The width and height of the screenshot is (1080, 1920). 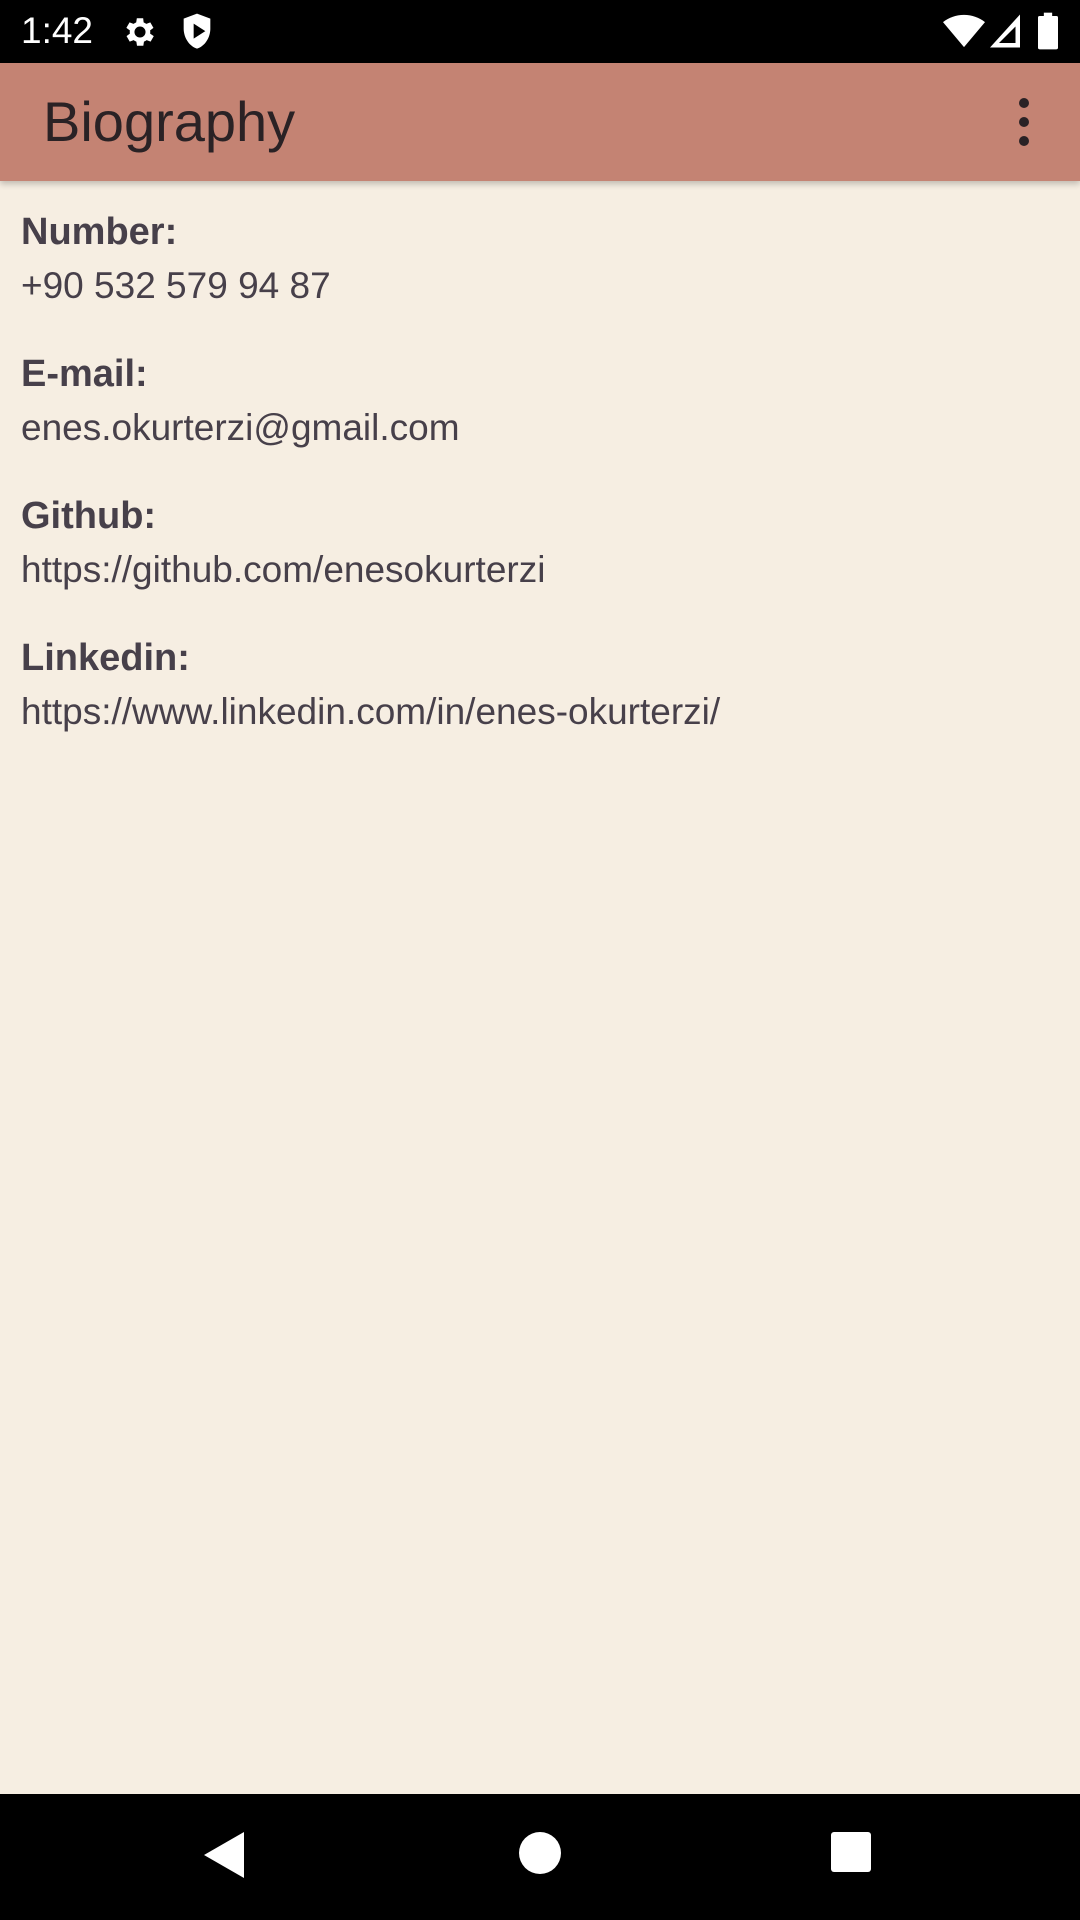 What do you see at coordinates (540, 122) in the screenshot?
I see `app-bar: Biography` at bounding box center [540, 122].